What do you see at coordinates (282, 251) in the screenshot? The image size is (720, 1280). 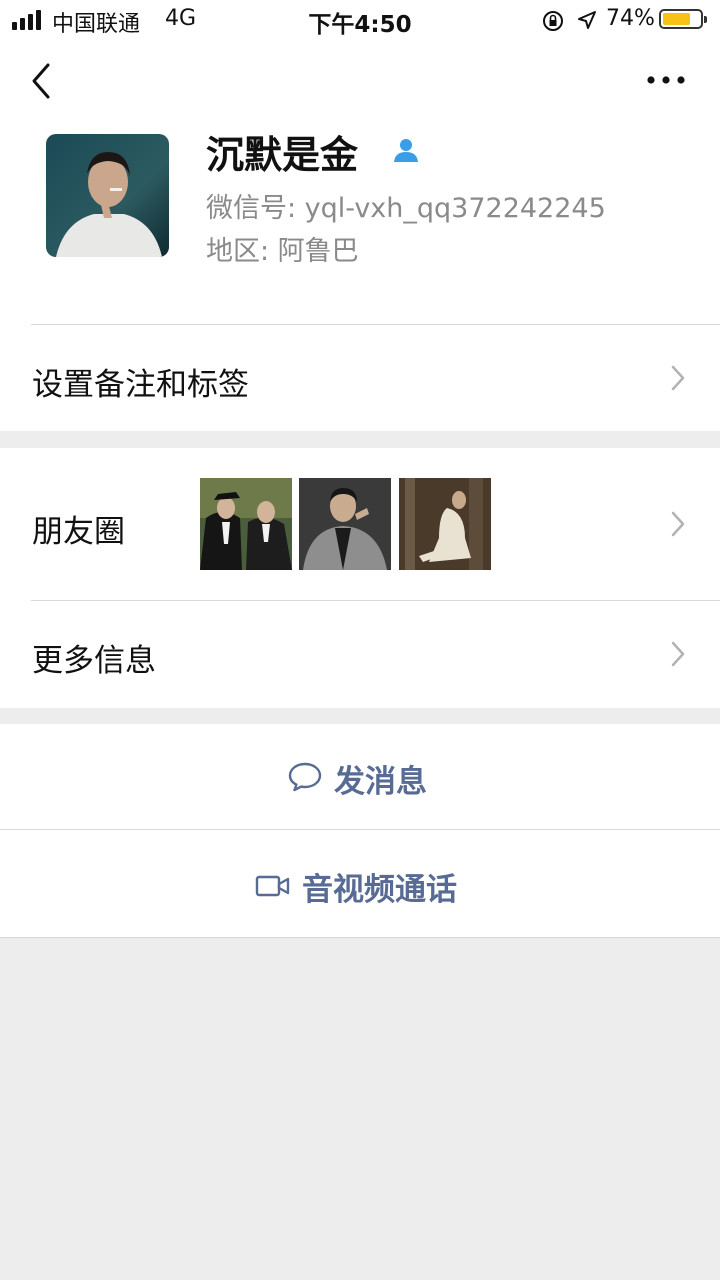 I see `region: 地区: 阿鲁巴` at bounding box center [282, 251].